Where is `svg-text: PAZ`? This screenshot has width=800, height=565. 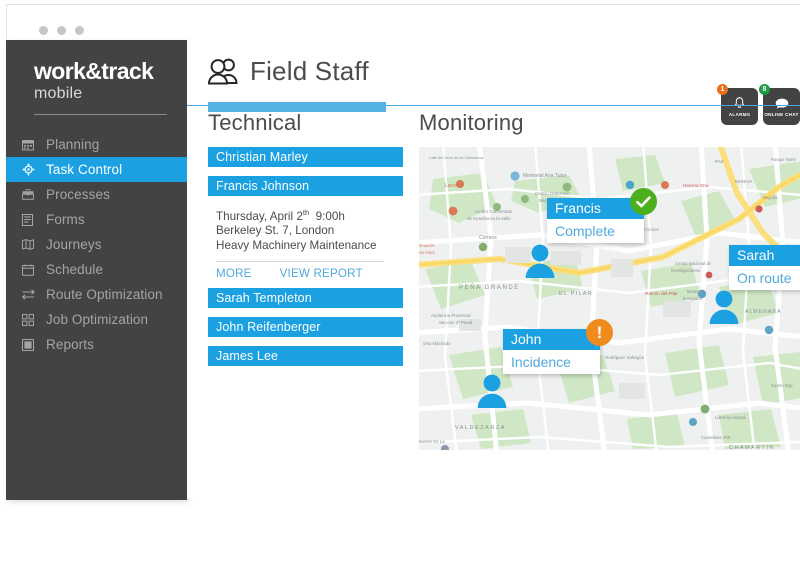 svg-text: PAZ is located at coordinates (719, 161).